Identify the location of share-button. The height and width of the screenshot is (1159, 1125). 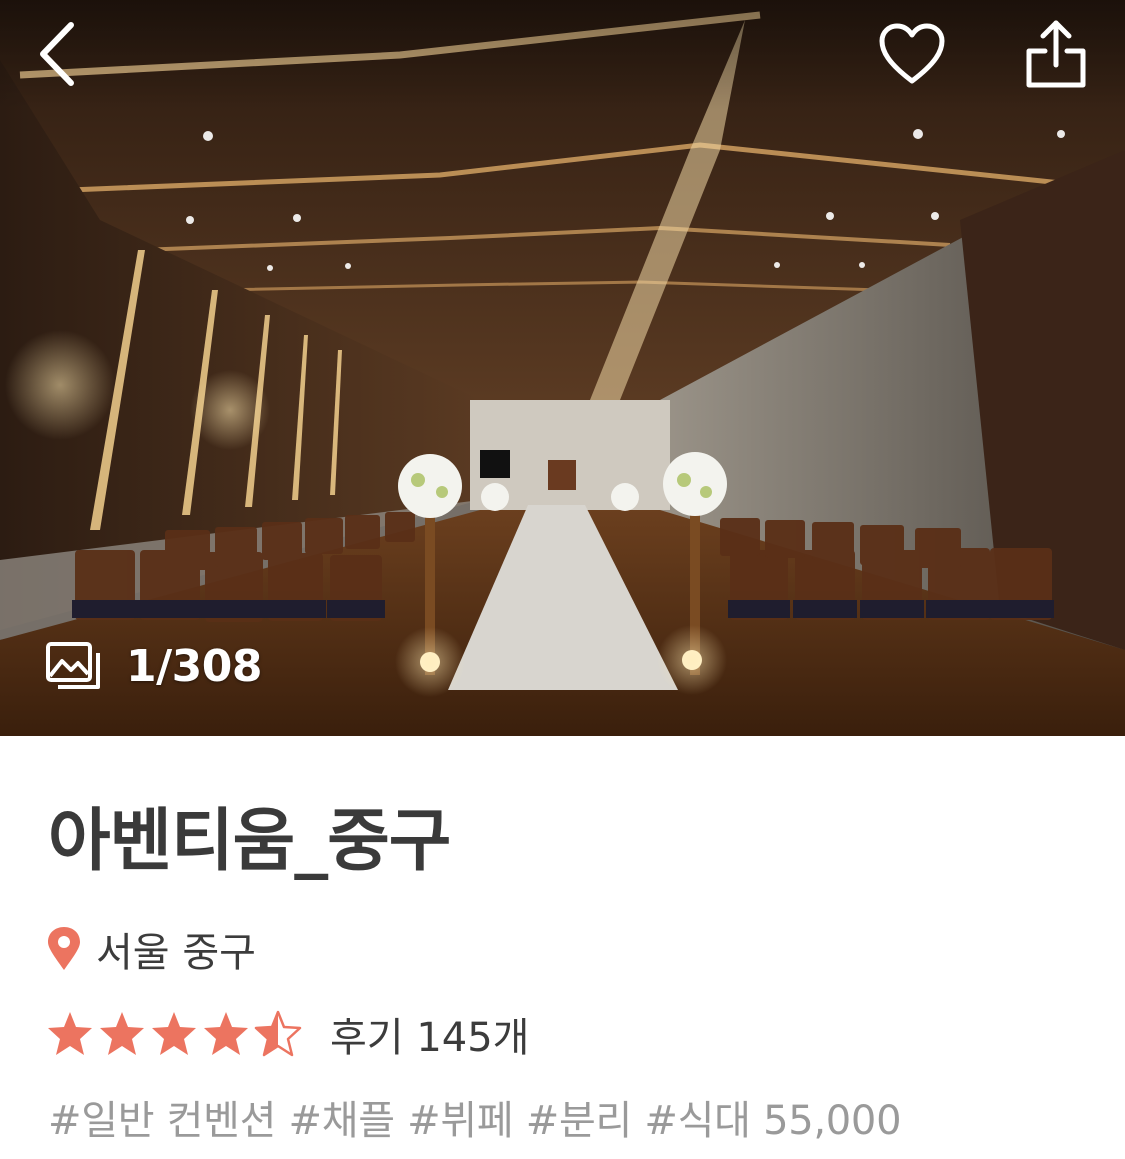
(1056, 54).